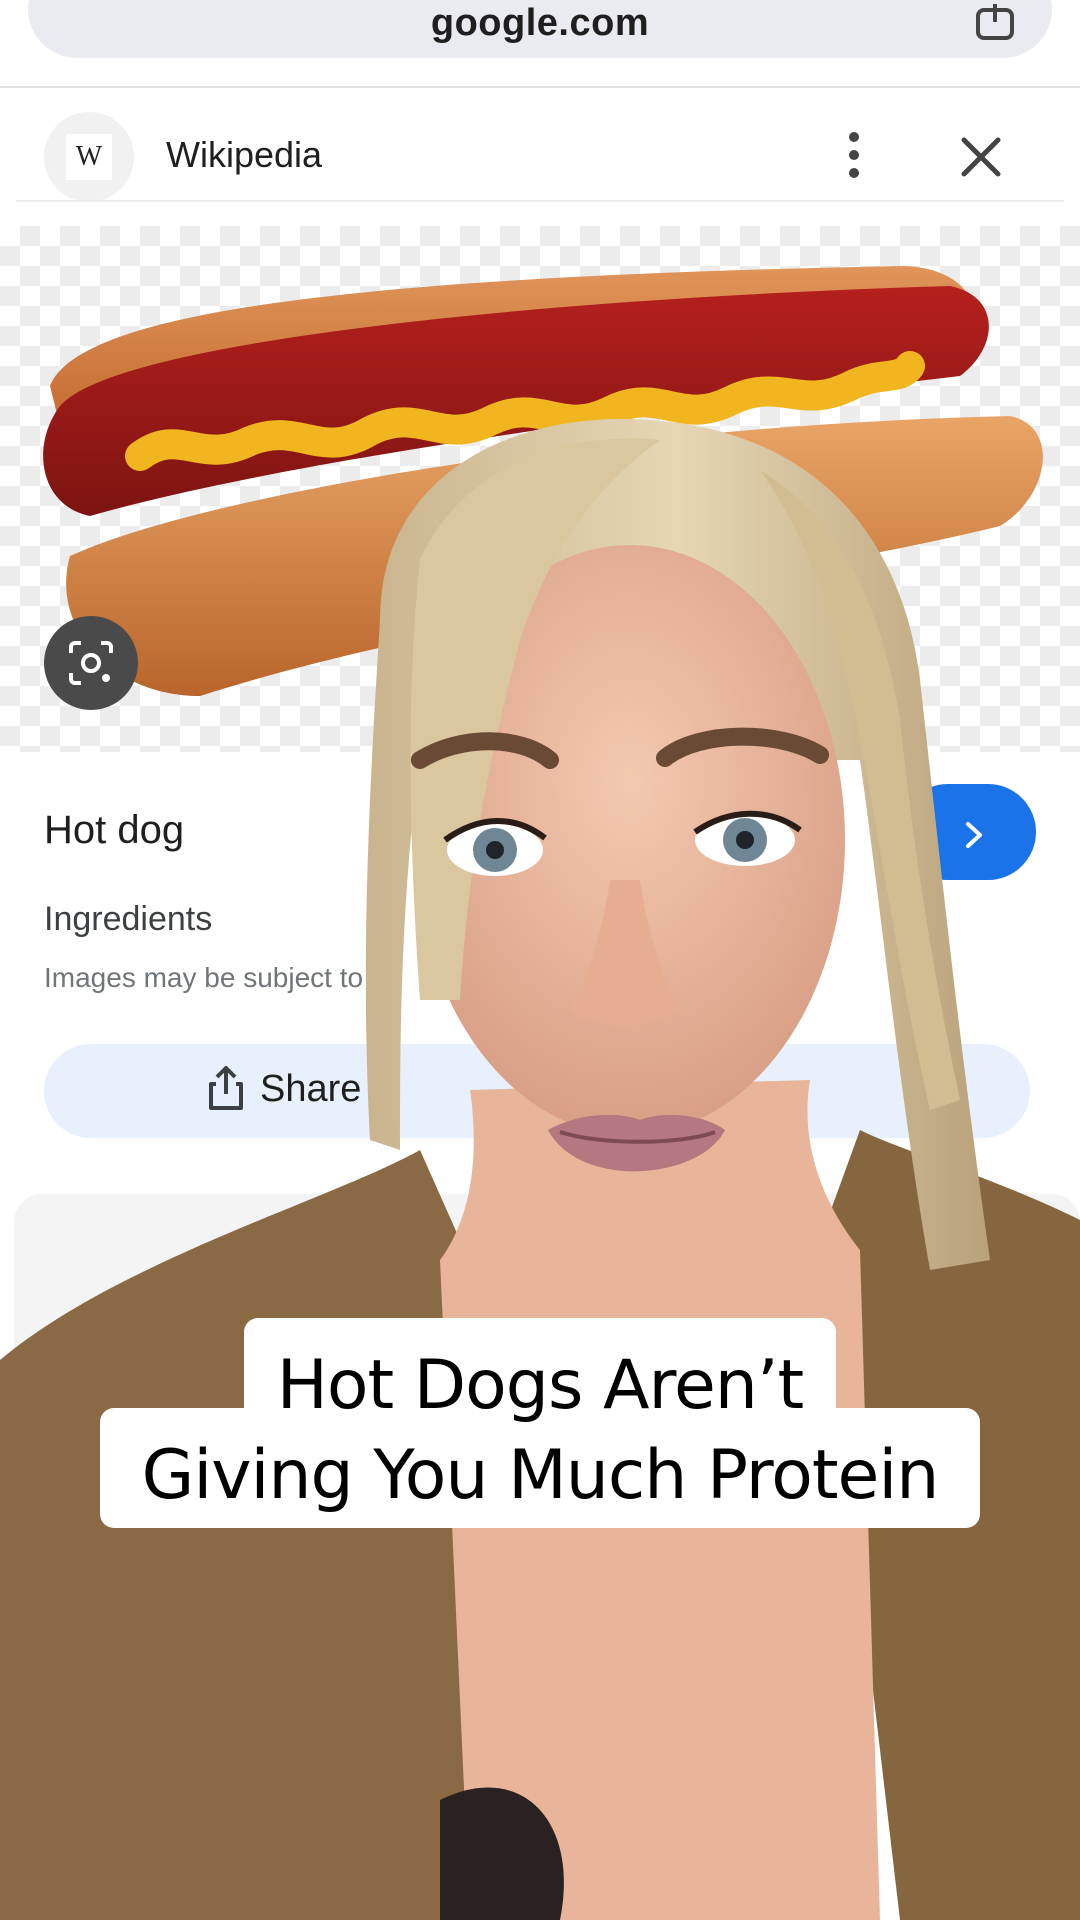 This screenshot has height=1920, width=1080. I want to click on source-header: W Wikipedia, so click(540, 151).